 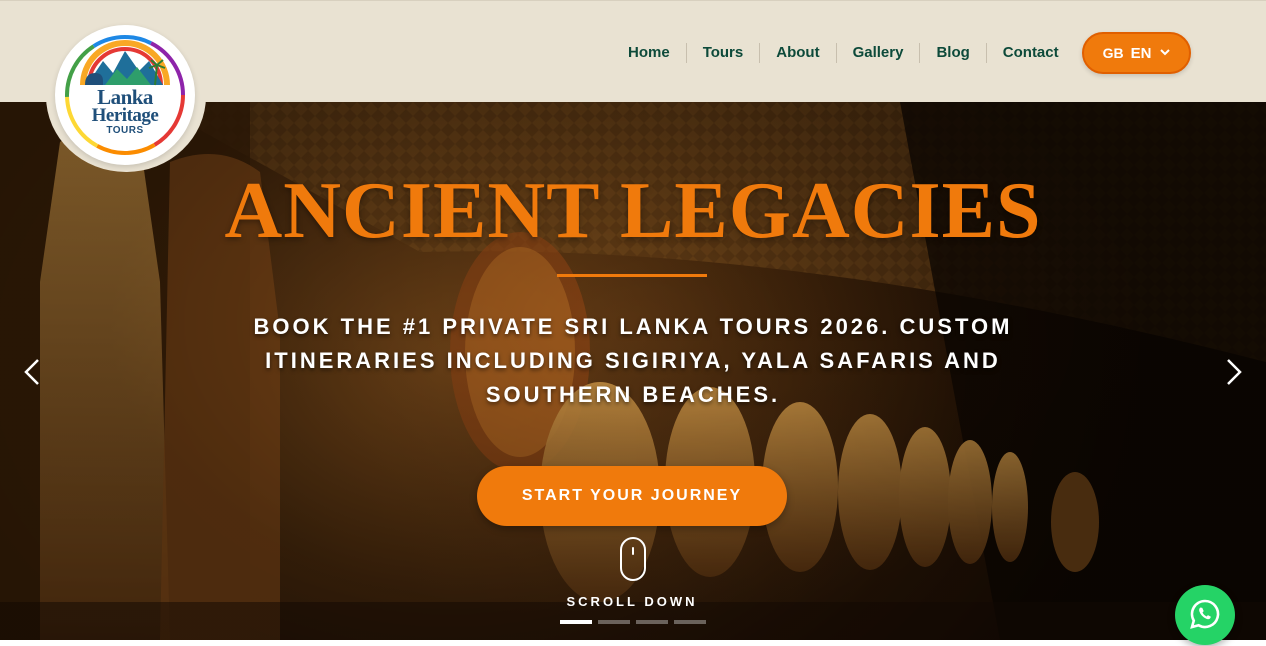 I want to click on title-divider, so click(x=632, y=275).